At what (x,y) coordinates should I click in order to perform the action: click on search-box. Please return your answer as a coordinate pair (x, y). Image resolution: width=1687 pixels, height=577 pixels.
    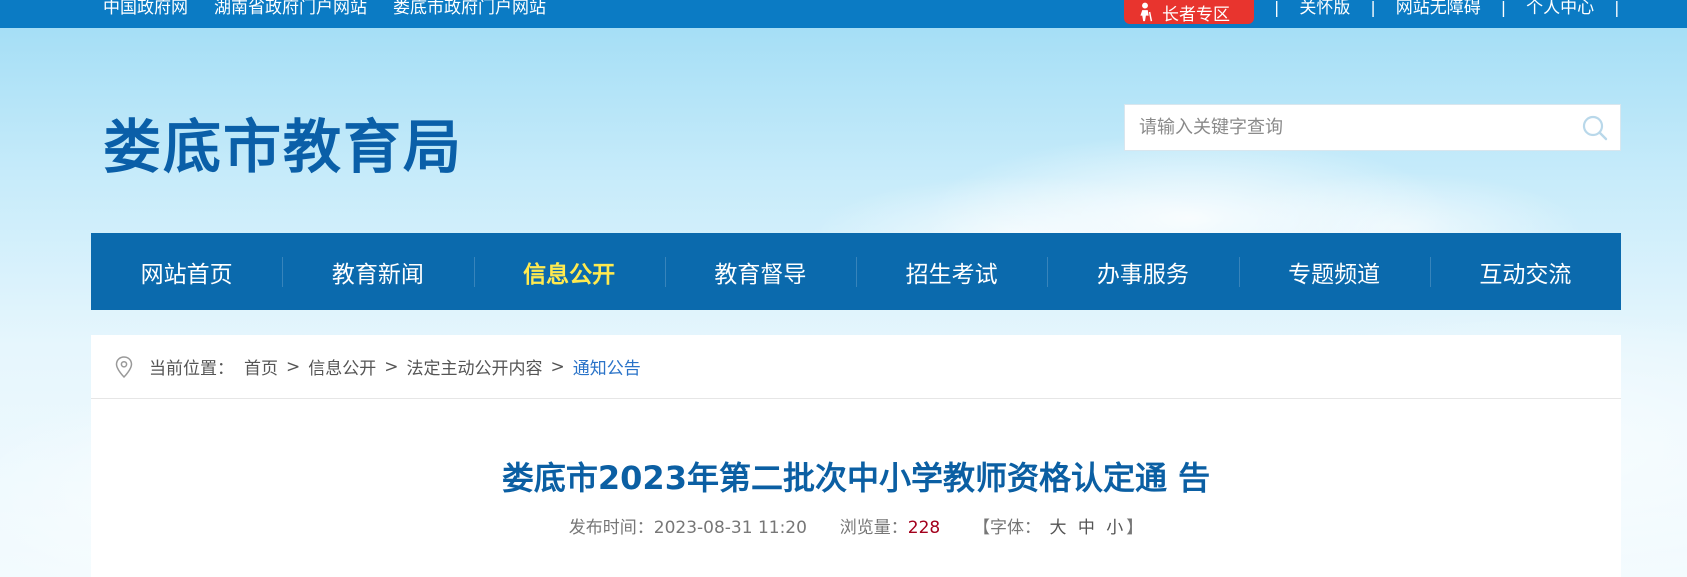
    Looking at the image, I should click on (1372, 127).